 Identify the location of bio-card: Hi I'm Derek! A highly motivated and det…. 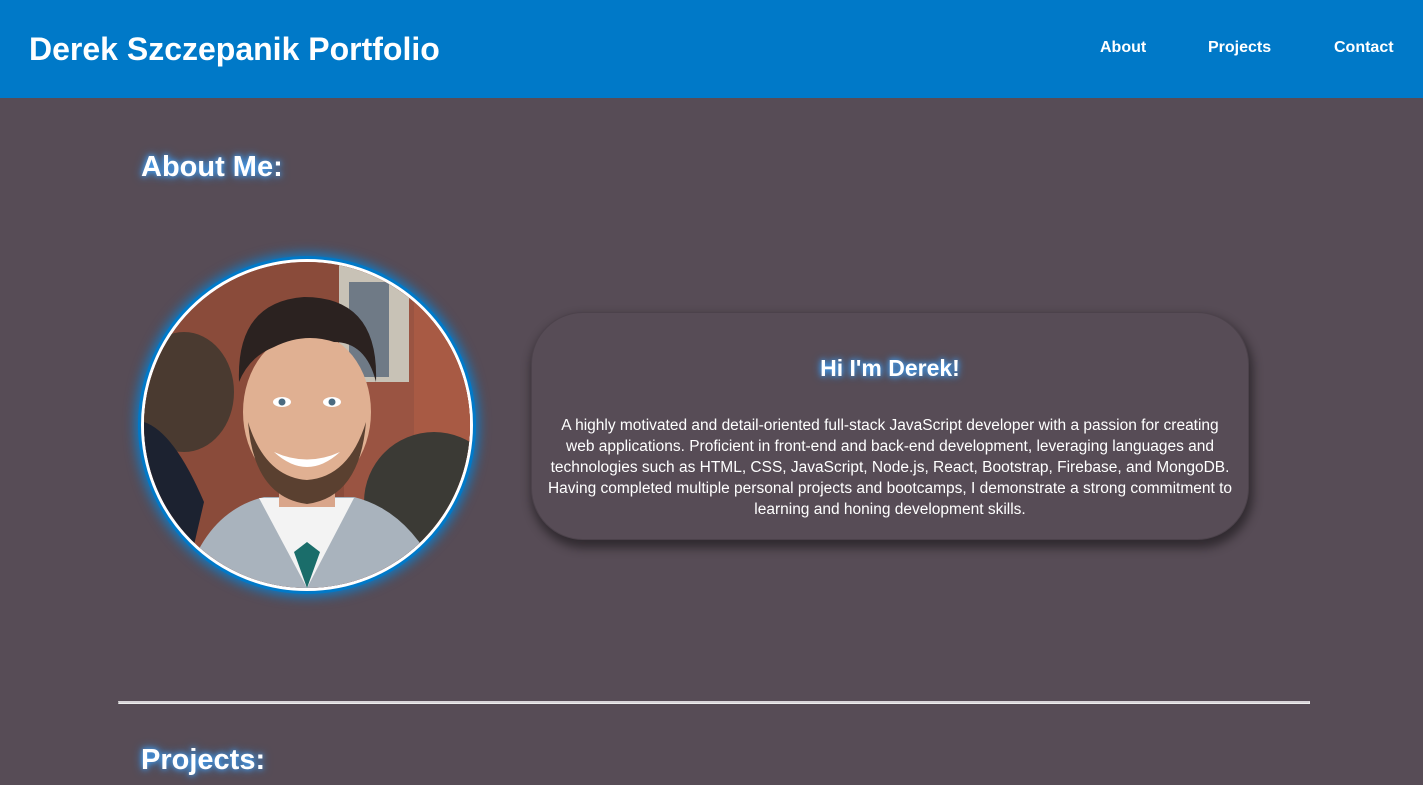
(890, 426).